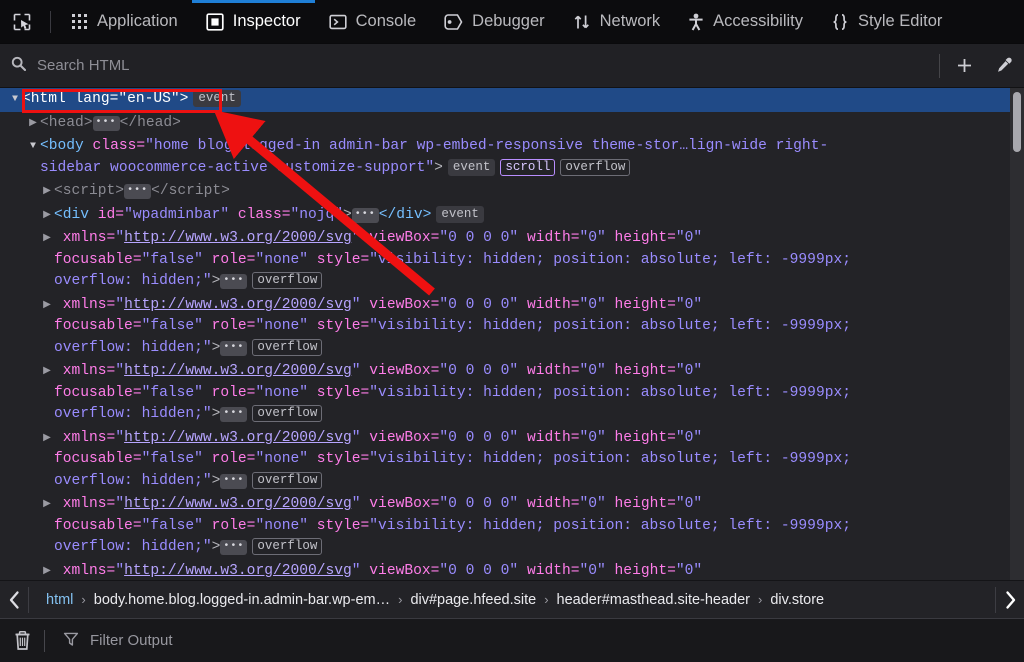 This screenshot has height=662, width=1024. What do you see at coordinates (19, 66) in the screenshot?
I see `search-icon` at bounding box center [19, 66].